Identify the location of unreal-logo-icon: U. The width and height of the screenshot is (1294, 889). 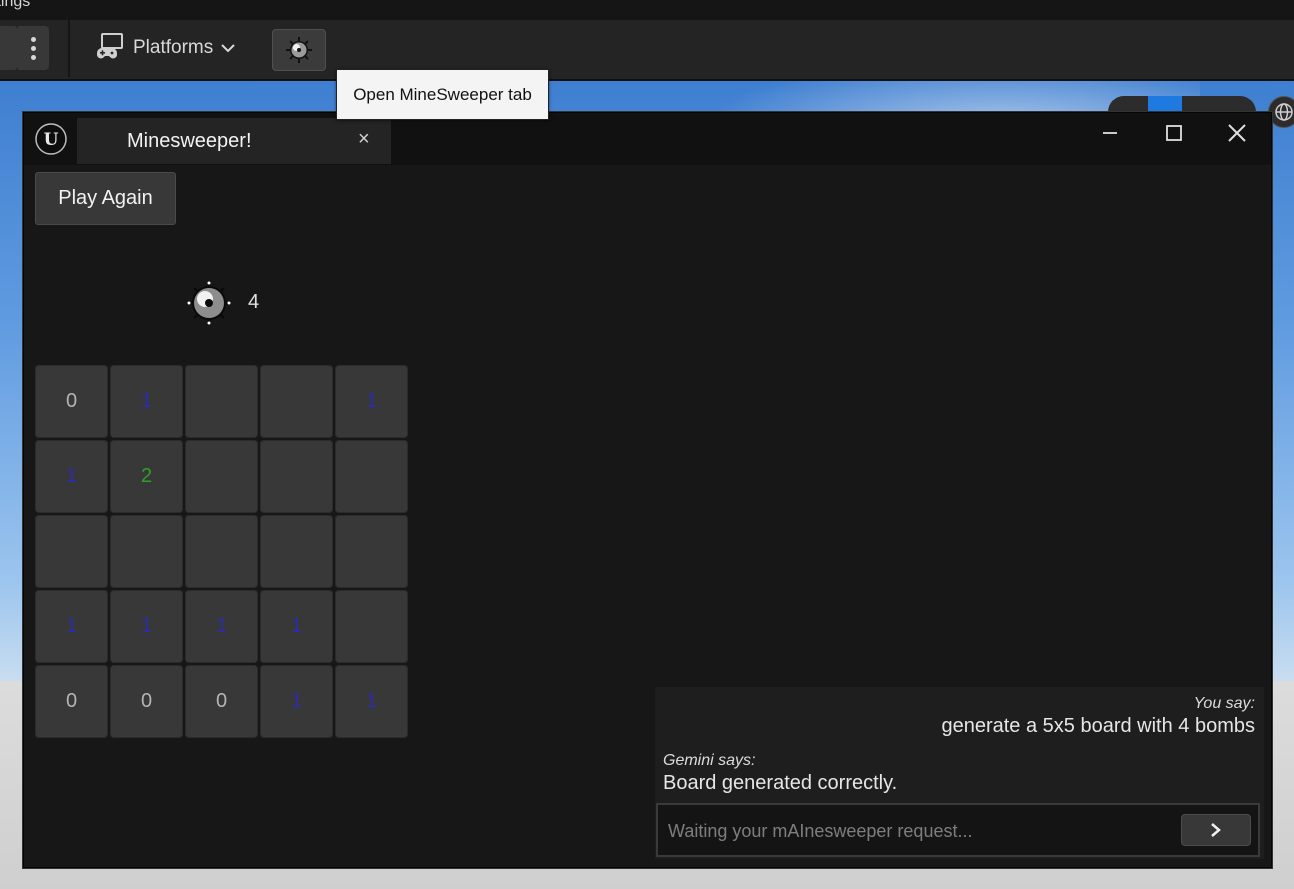
(51, 139).